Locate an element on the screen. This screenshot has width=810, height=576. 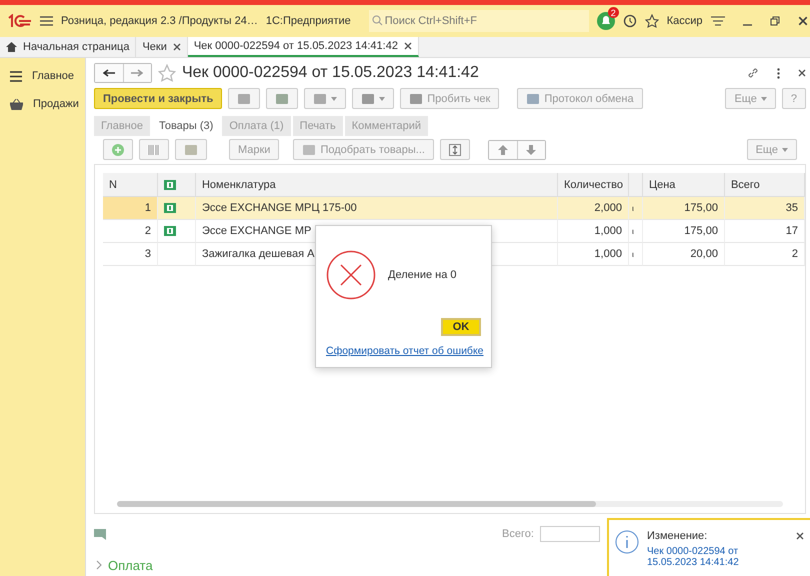
more-actions-button is located at coordinates (778, 73).